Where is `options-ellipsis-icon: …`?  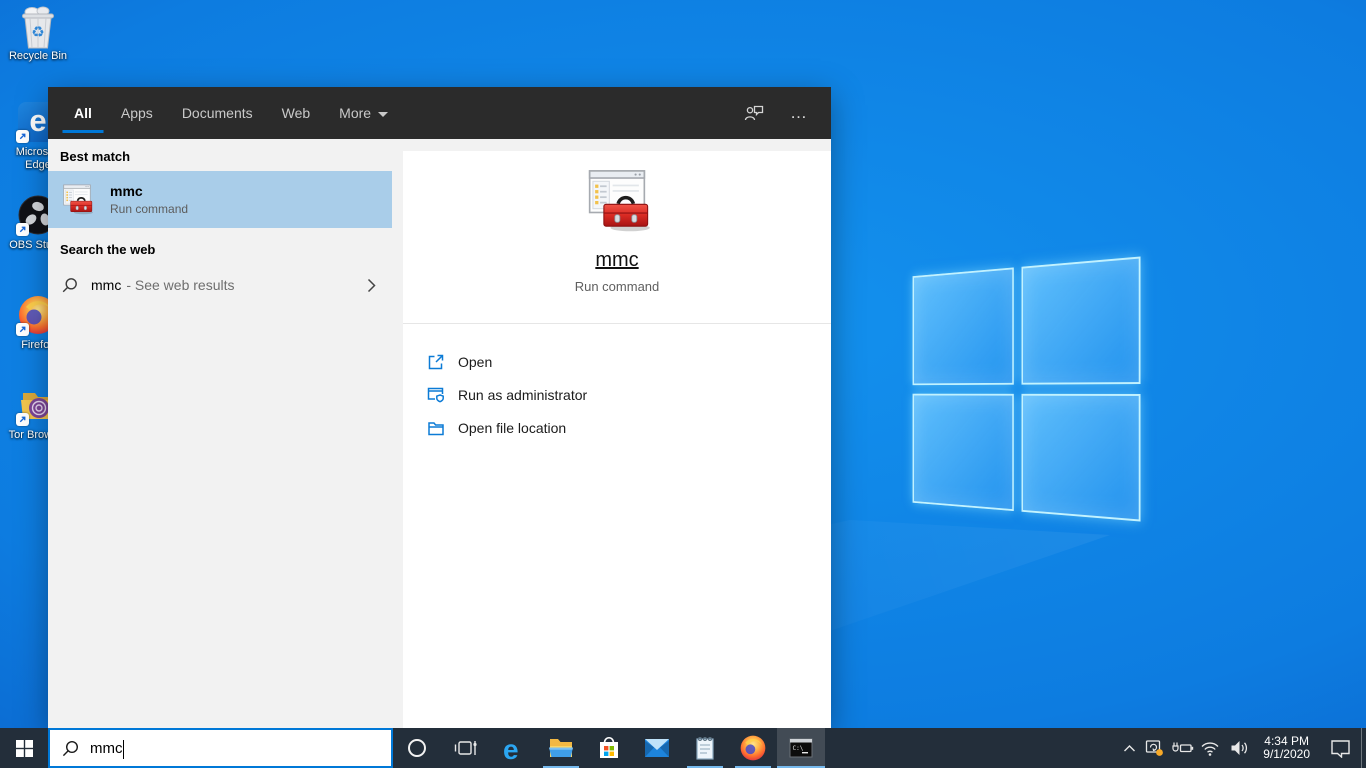 options-ellipsis-icon: … is located at coordinates (799, 112).